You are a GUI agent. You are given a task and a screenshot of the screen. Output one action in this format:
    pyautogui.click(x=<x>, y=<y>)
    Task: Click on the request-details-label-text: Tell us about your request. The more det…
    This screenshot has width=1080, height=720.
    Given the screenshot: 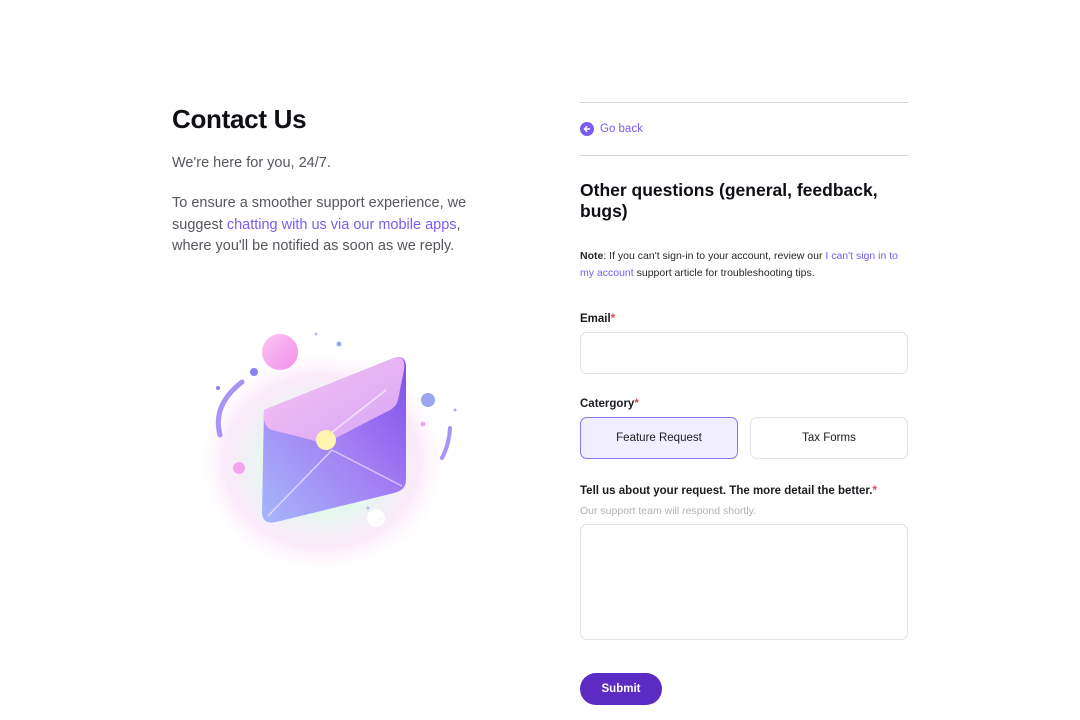 What is the action you would take?
    pyautogui.click(x=726, y=491)
    